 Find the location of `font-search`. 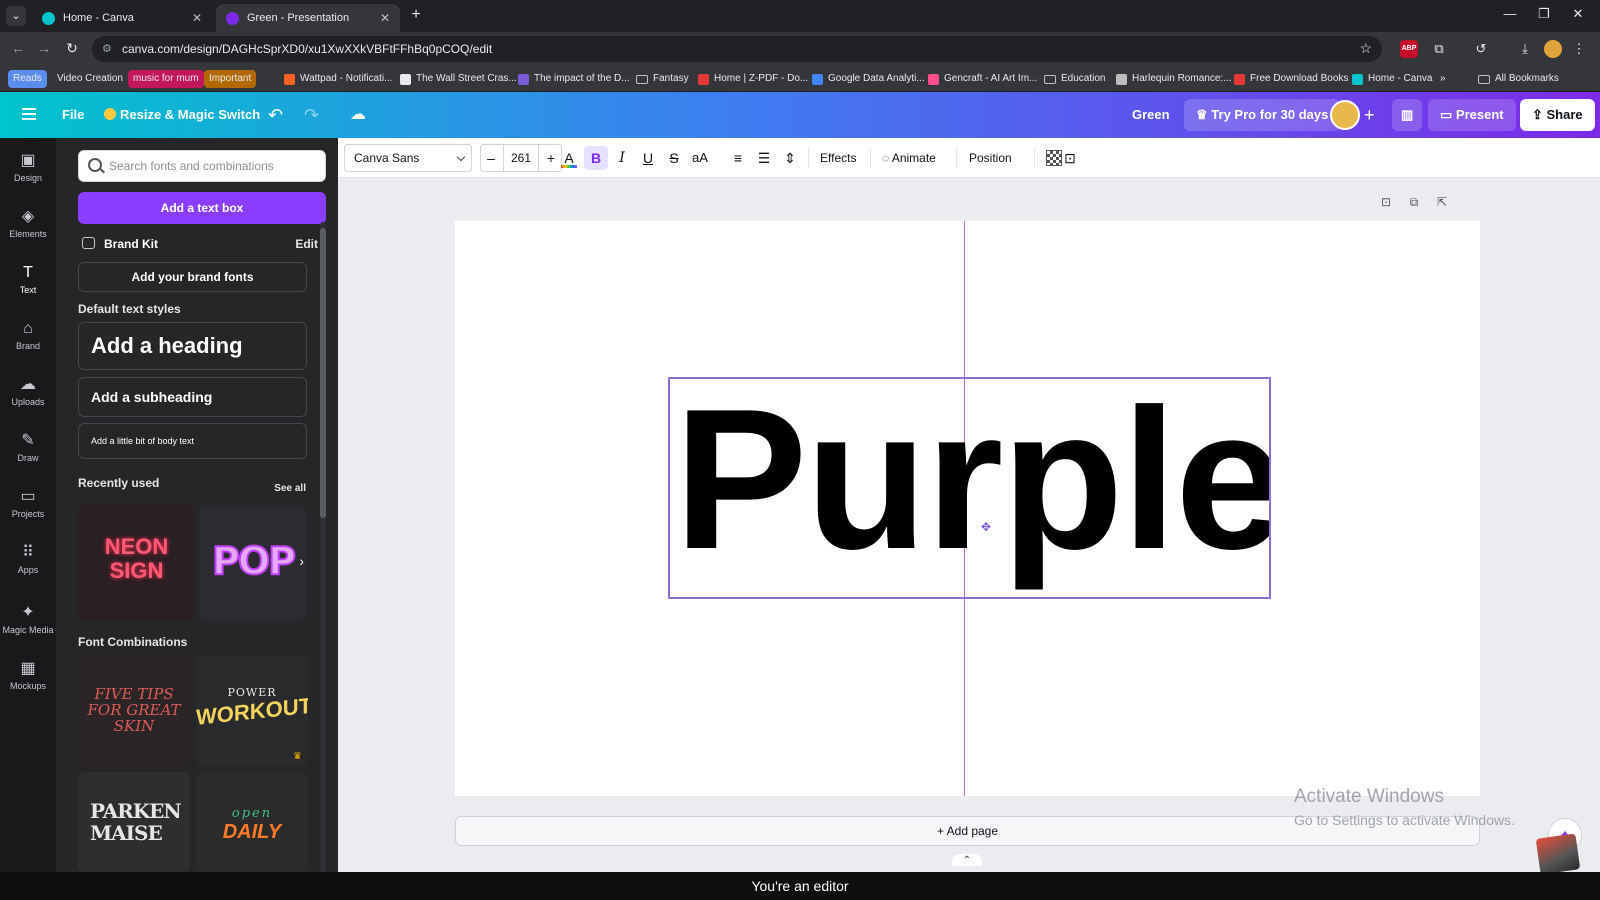

font-search is located at coordinates (202, 166).